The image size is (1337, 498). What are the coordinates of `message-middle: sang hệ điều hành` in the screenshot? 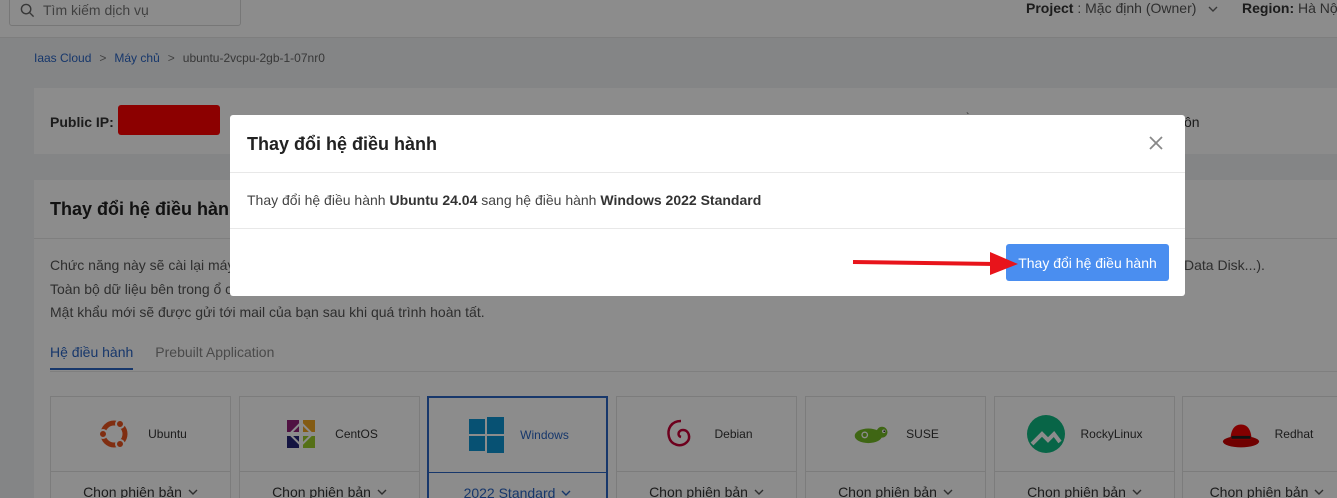 It's located at (539, 200).